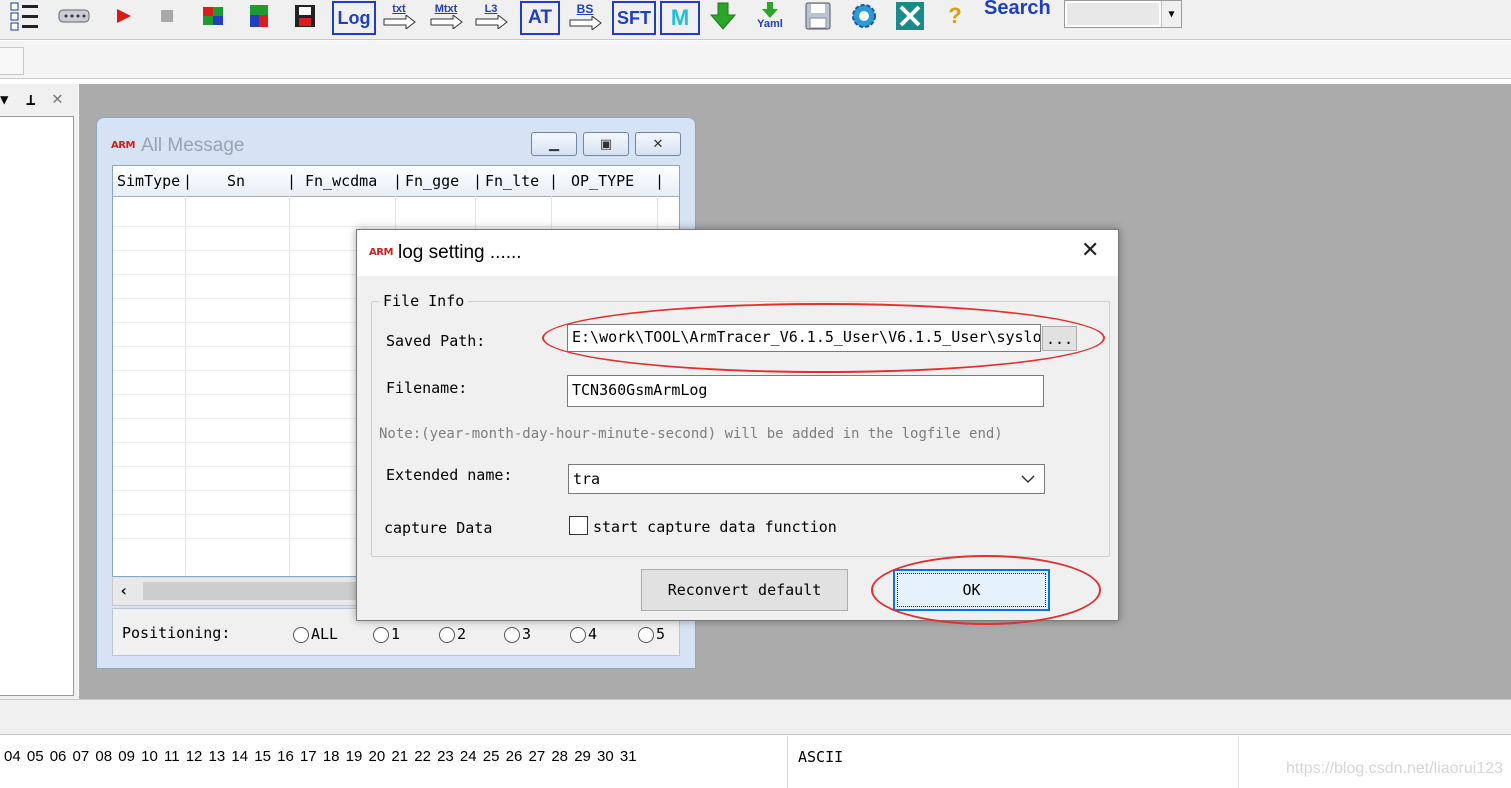  I want to click on column-header-fn-wcdma: Fn_wcdma, so click(341, 181).